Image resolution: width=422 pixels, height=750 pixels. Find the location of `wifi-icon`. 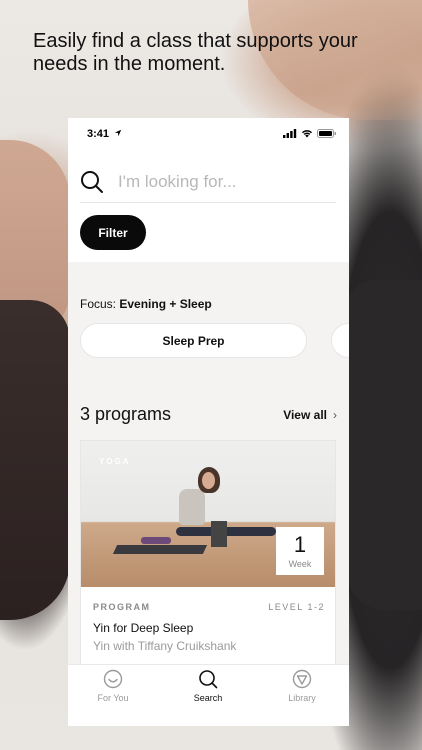

wifi-icon is located at coordinates (307, 133).